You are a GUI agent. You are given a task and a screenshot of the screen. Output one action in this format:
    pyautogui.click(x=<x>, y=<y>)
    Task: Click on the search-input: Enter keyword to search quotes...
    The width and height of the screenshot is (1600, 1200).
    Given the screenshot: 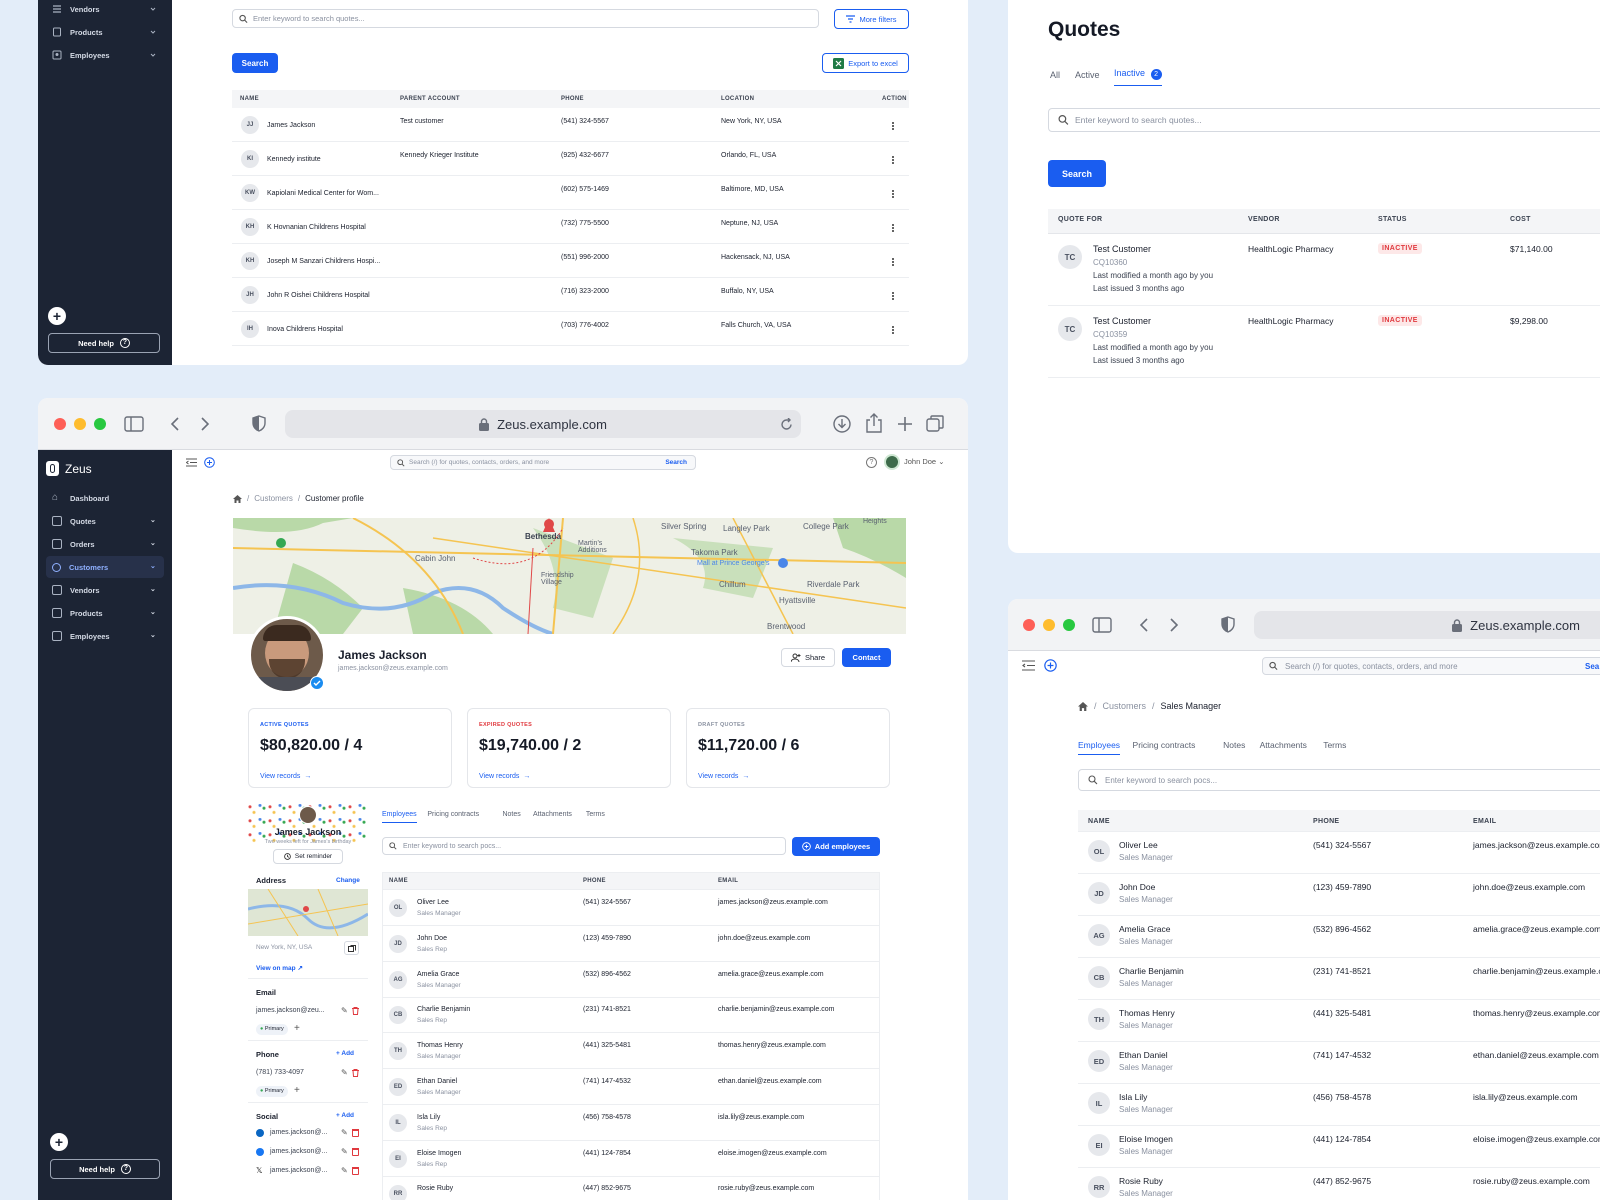 What is the action you would take?
    pyautogui.click(x=525, y=18)
    